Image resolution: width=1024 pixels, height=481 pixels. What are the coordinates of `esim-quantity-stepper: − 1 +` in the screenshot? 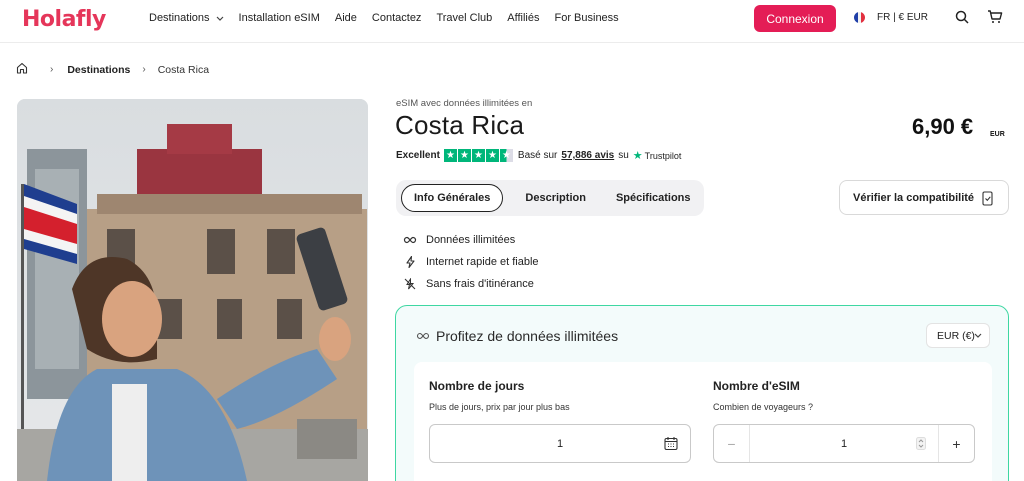 It's located at (844, 443).